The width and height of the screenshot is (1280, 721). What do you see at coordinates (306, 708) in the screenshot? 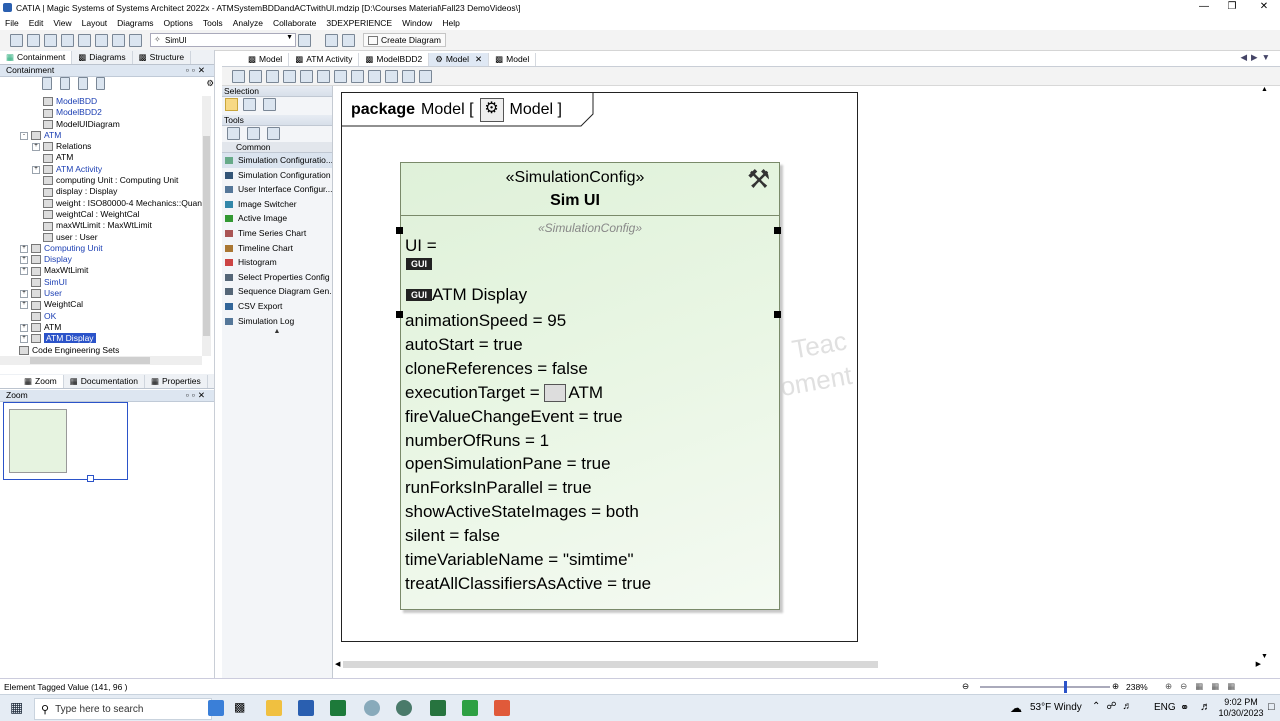
I see `app-2-icon` at bounding box center [306, 708].